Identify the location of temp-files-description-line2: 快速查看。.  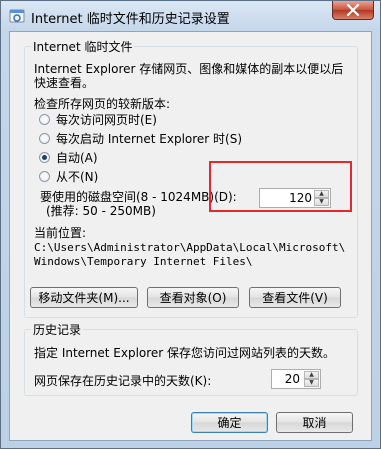
(64, 83).